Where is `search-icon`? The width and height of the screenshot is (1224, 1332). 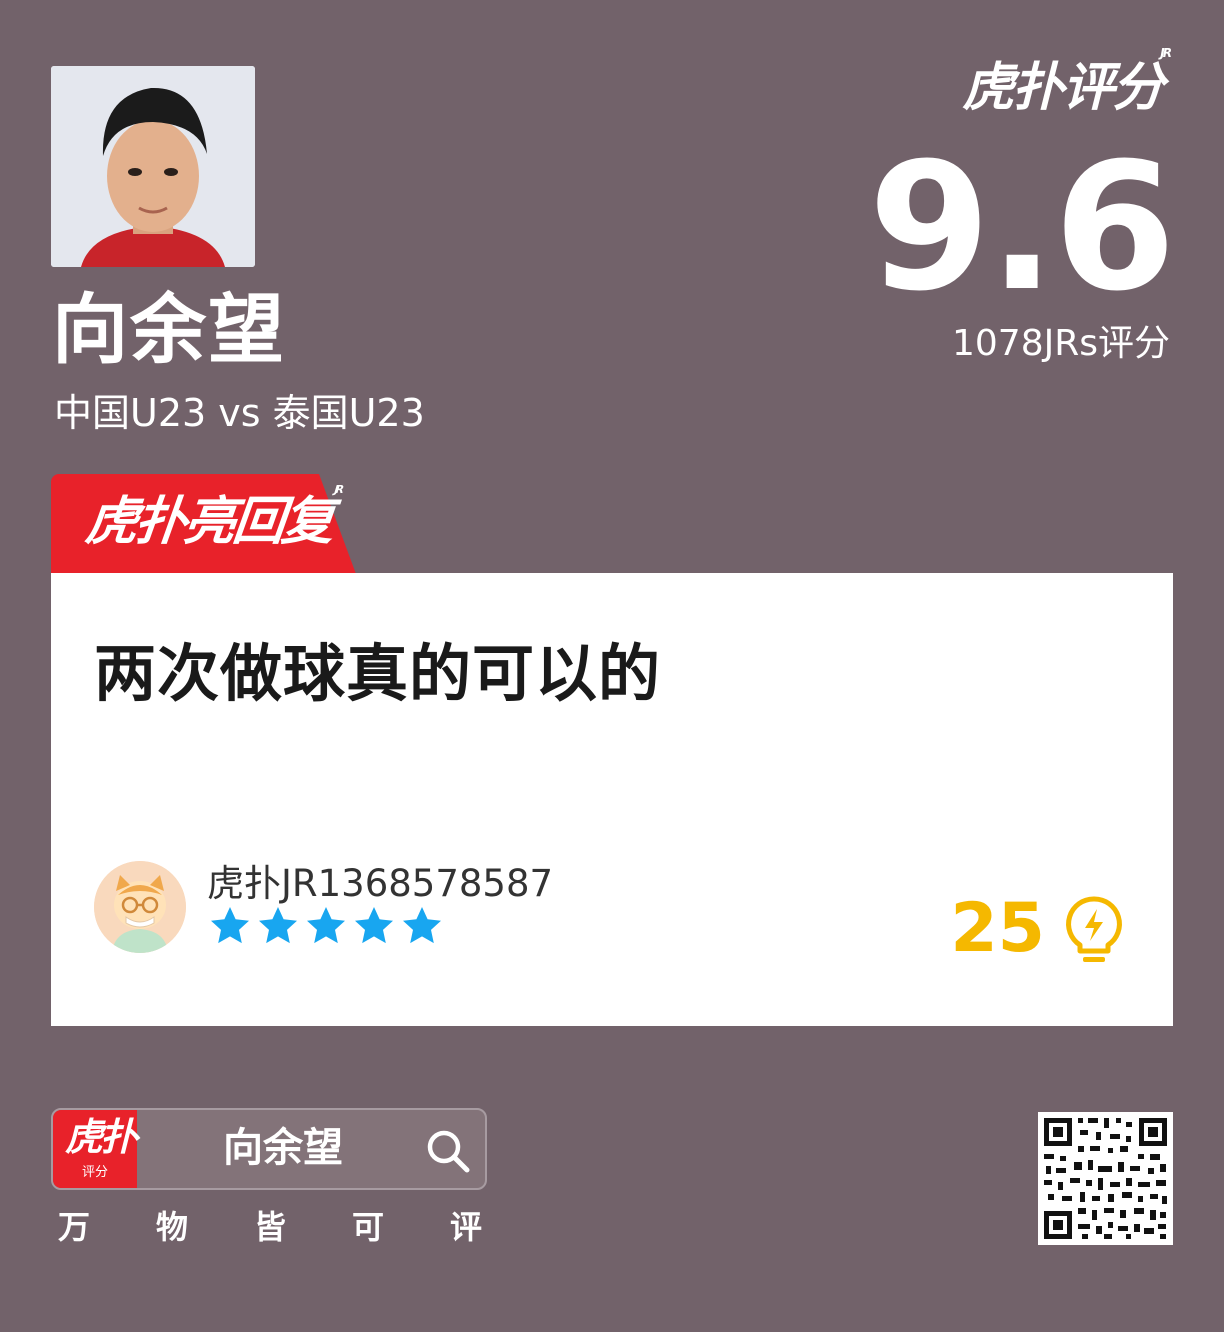 search-icon is located at coordinates (448, 1151).